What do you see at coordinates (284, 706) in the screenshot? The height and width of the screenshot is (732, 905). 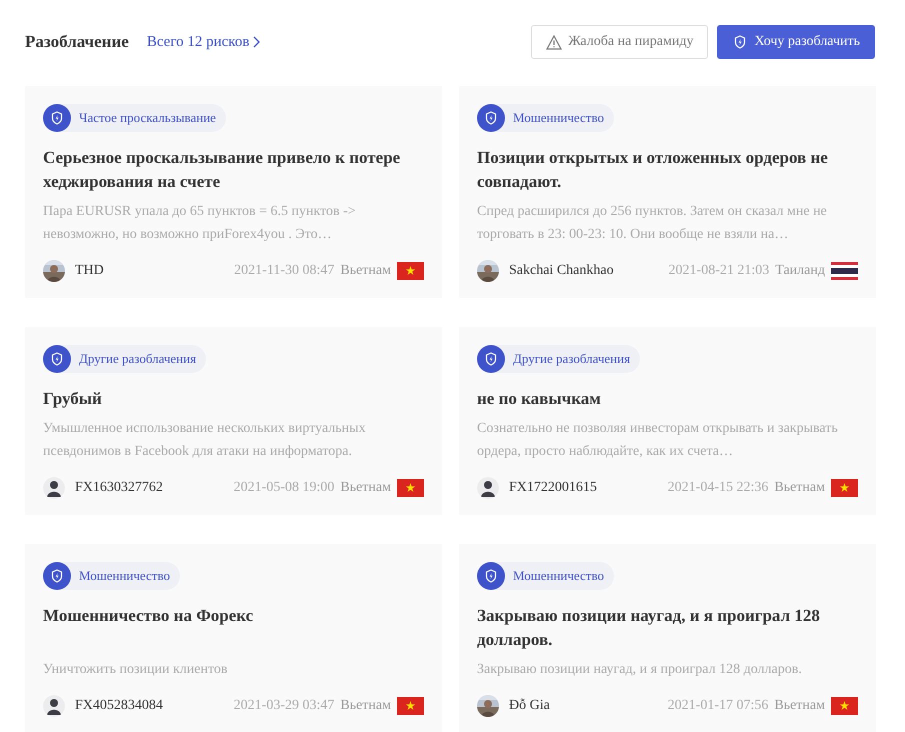 I see `post-date: 2021-03-29 03:47` at bounding box center [284, 706].